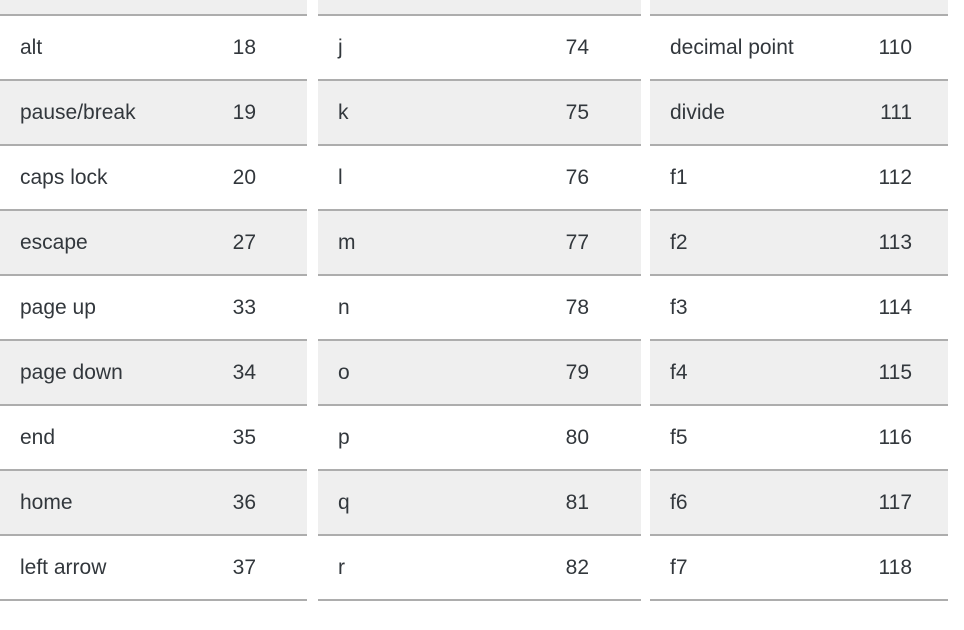  What do you see at coordinates (560, 242) in the screenshot?
I see `key-code-cell: 77` at bounding box center [560, 242].